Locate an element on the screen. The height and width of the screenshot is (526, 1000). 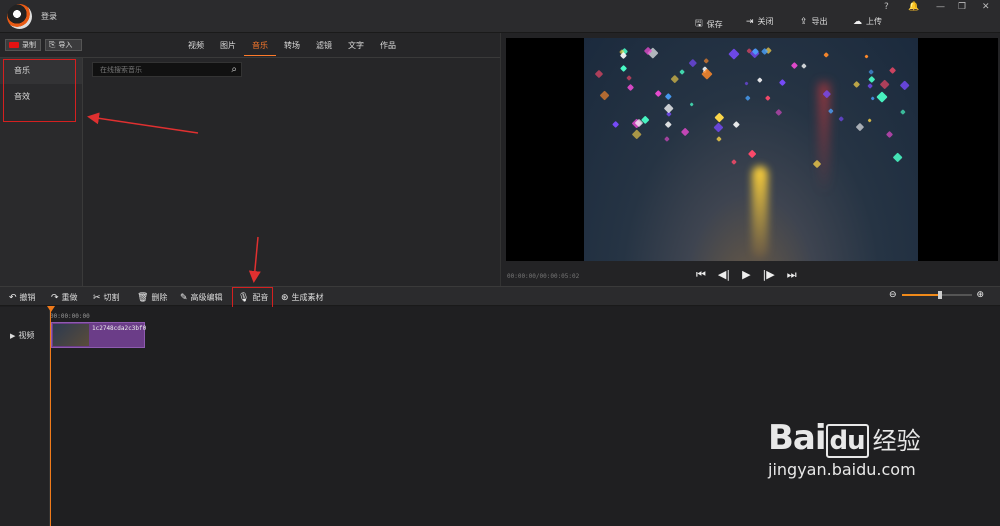
advanced-edit-button: ✎ 高级编辑 is located at coordinates (201, 297).